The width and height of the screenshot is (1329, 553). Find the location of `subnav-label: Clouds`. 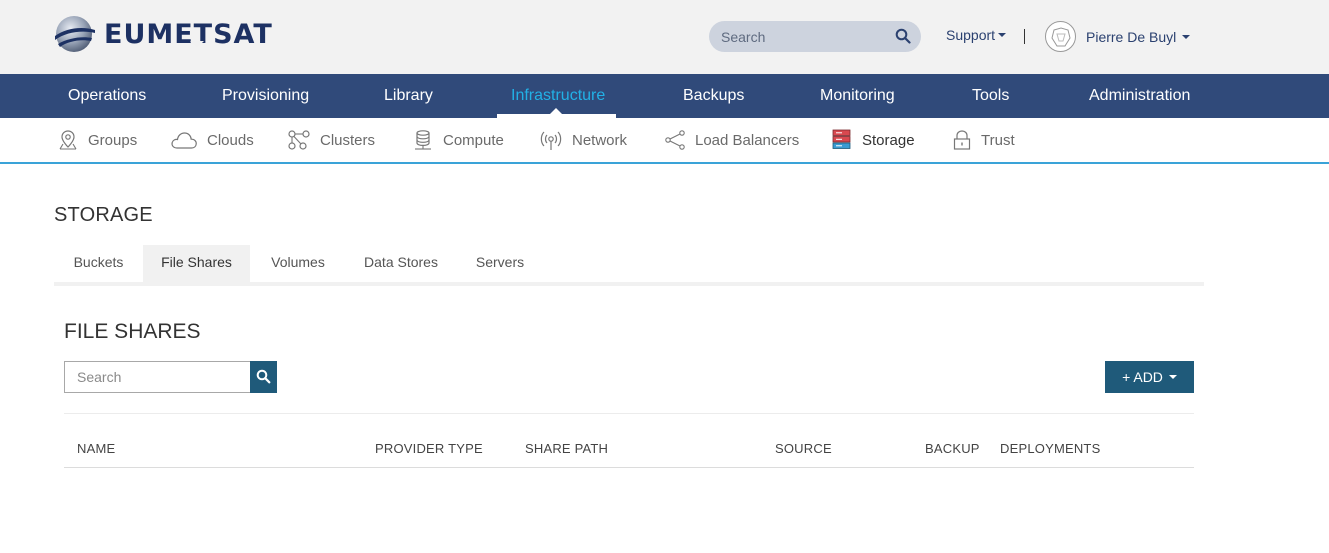

subnav-label: Clouds is located at coordinates (230, 140).